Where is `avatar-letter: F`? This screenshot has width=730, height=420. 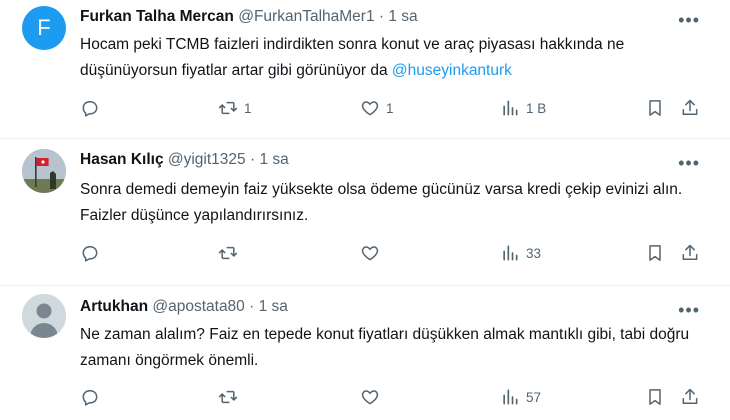 avatar-letter: F is located at coordinates (44, 27).